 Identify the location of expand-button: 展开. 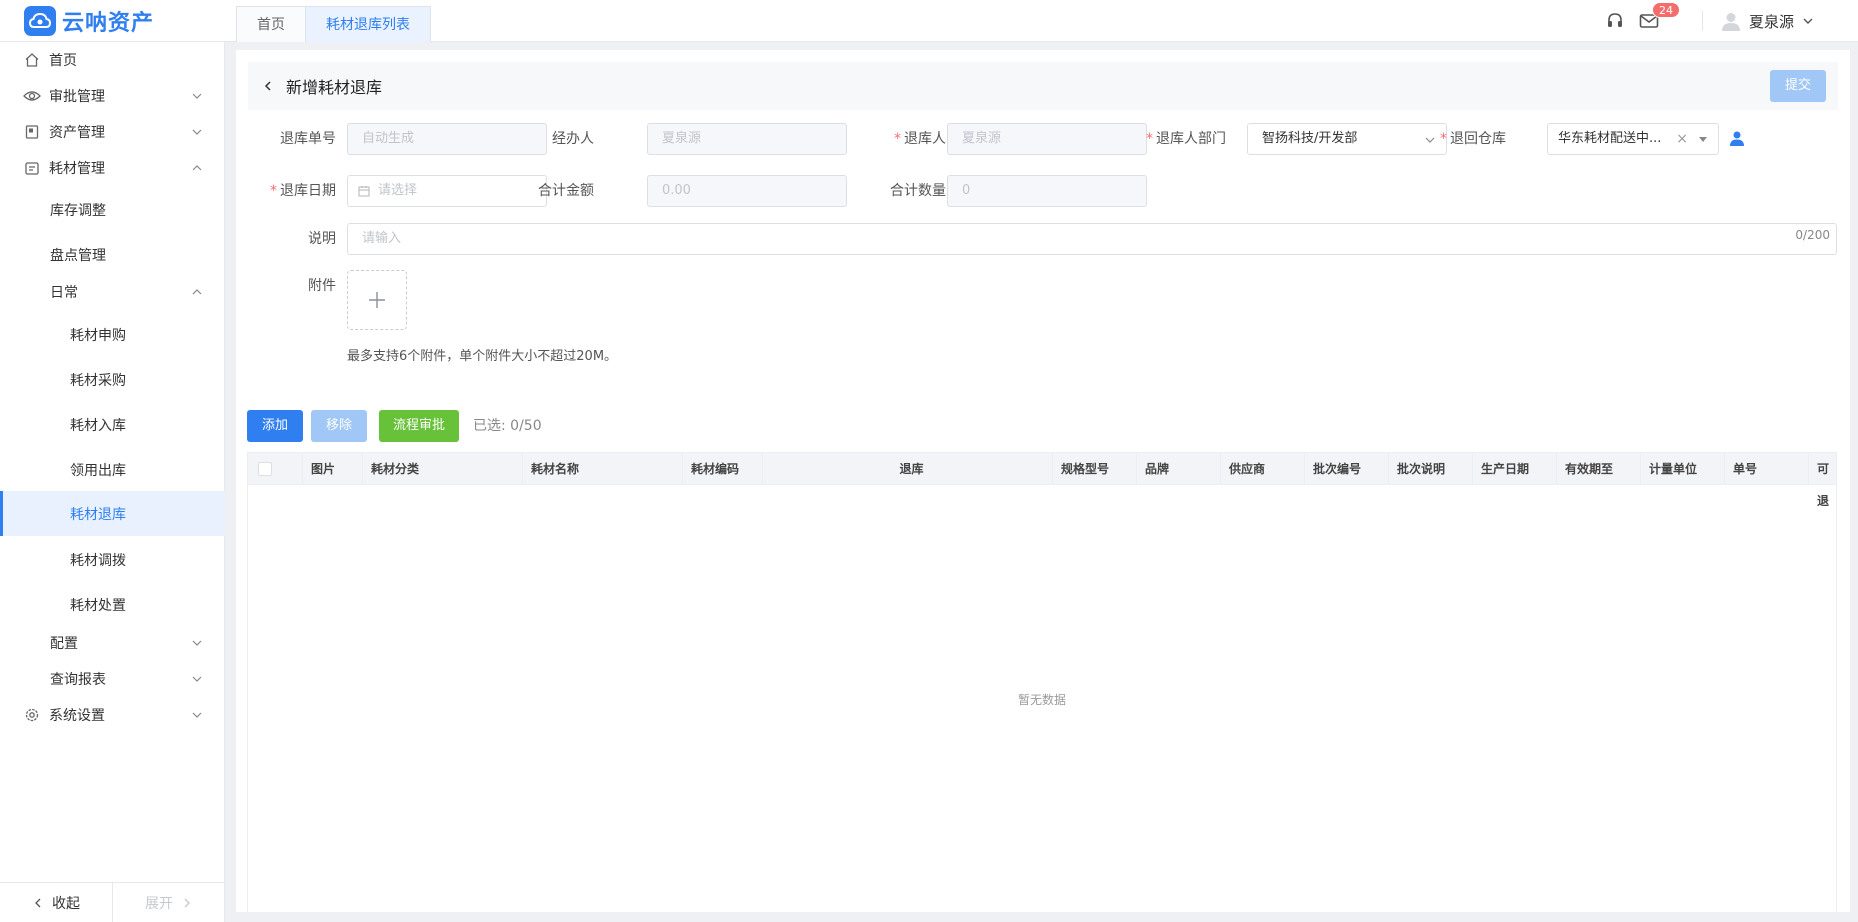
(168, 902).